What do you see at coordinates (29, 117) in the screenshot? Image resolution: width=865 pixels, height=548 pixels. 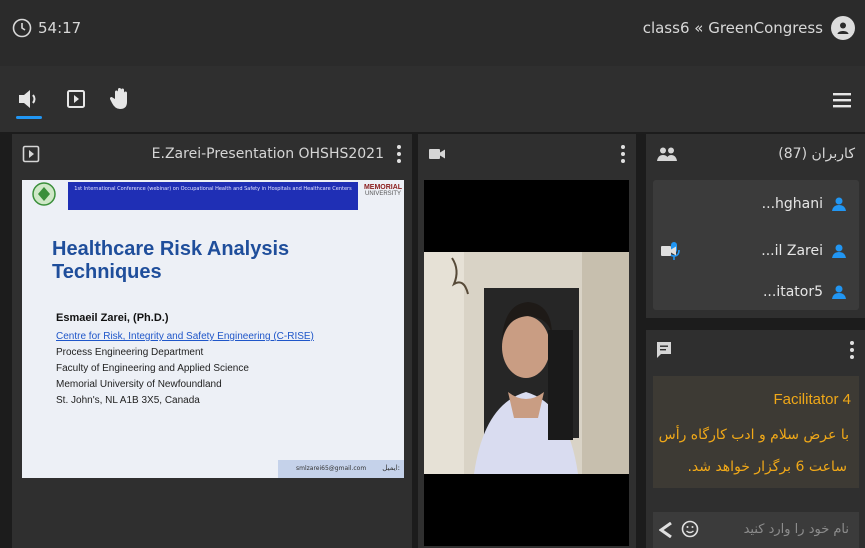 I see `active-tab-indicator` at bounding box center [29, 117].